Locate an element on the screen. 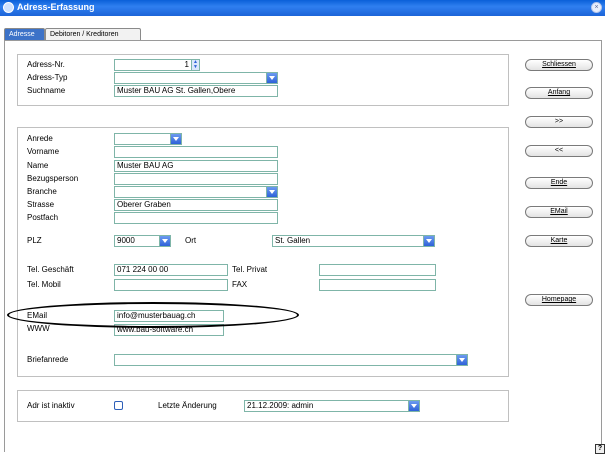  anrede-label: Anrede is located at coordinates (40, 138).